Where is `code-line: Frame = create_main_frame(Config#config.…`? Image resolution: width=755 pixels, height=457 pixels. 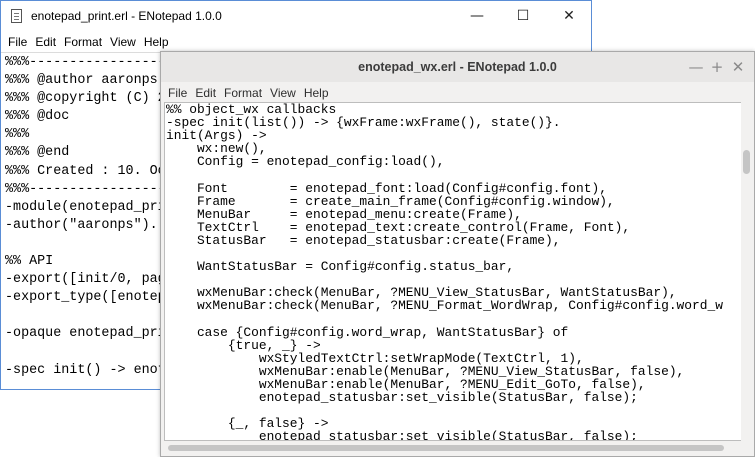
code-line: Frame = create_main_frame(Config#config.… is located at coordinates (390, 201).